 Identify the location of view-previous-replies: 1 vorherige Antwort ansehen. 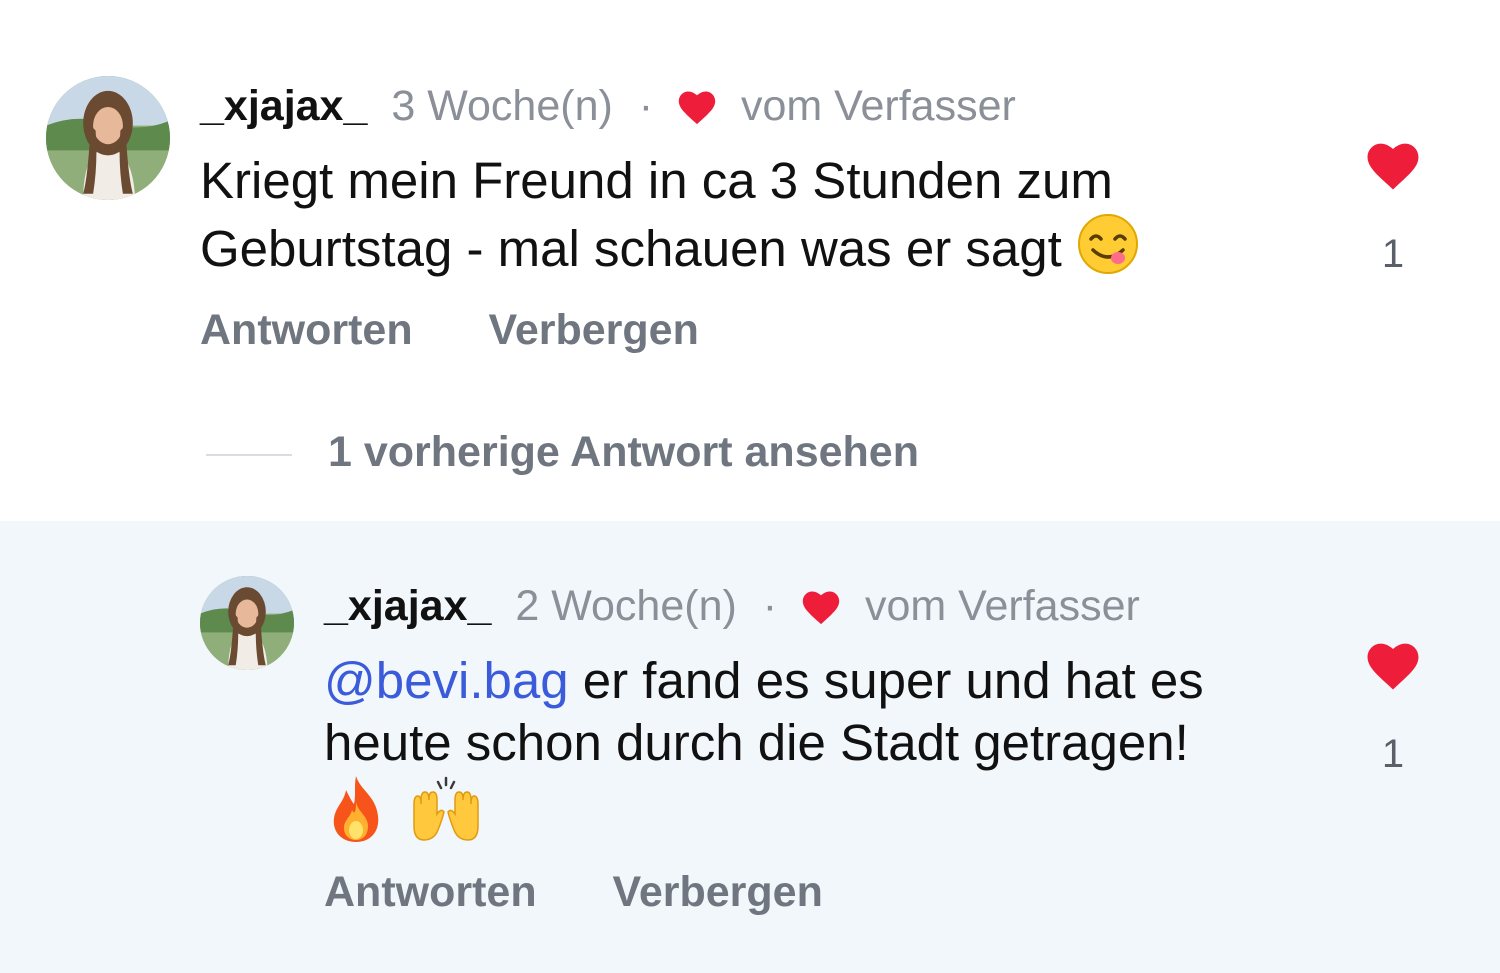
(562, 452).